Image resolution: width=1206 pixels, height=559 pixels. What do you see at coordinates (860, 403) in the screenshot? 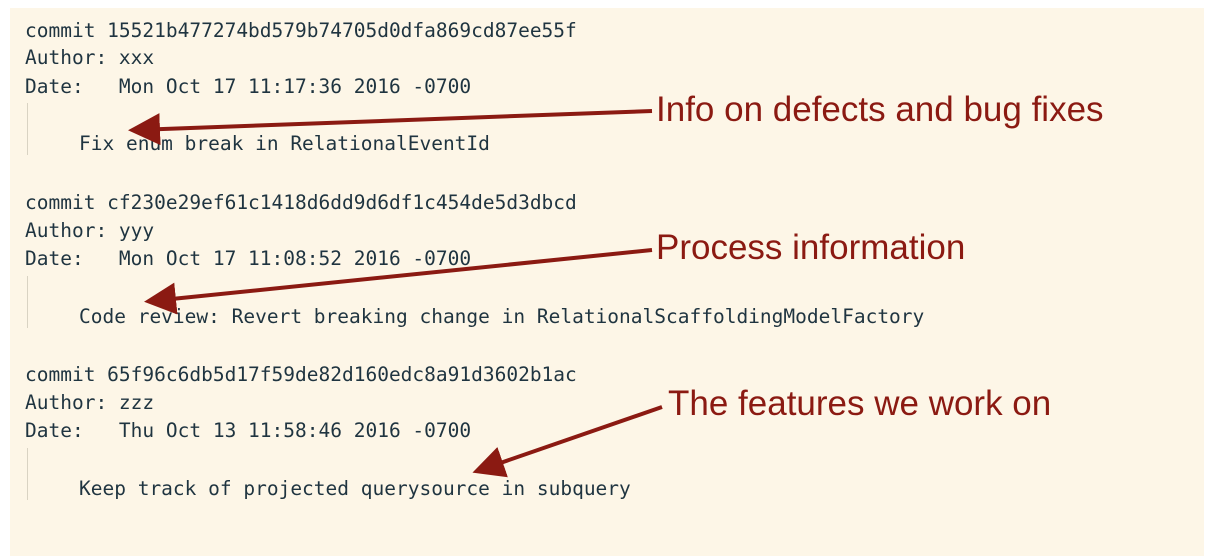
I see `annotation-label: The features we work on` at bounding box center [860, 403].